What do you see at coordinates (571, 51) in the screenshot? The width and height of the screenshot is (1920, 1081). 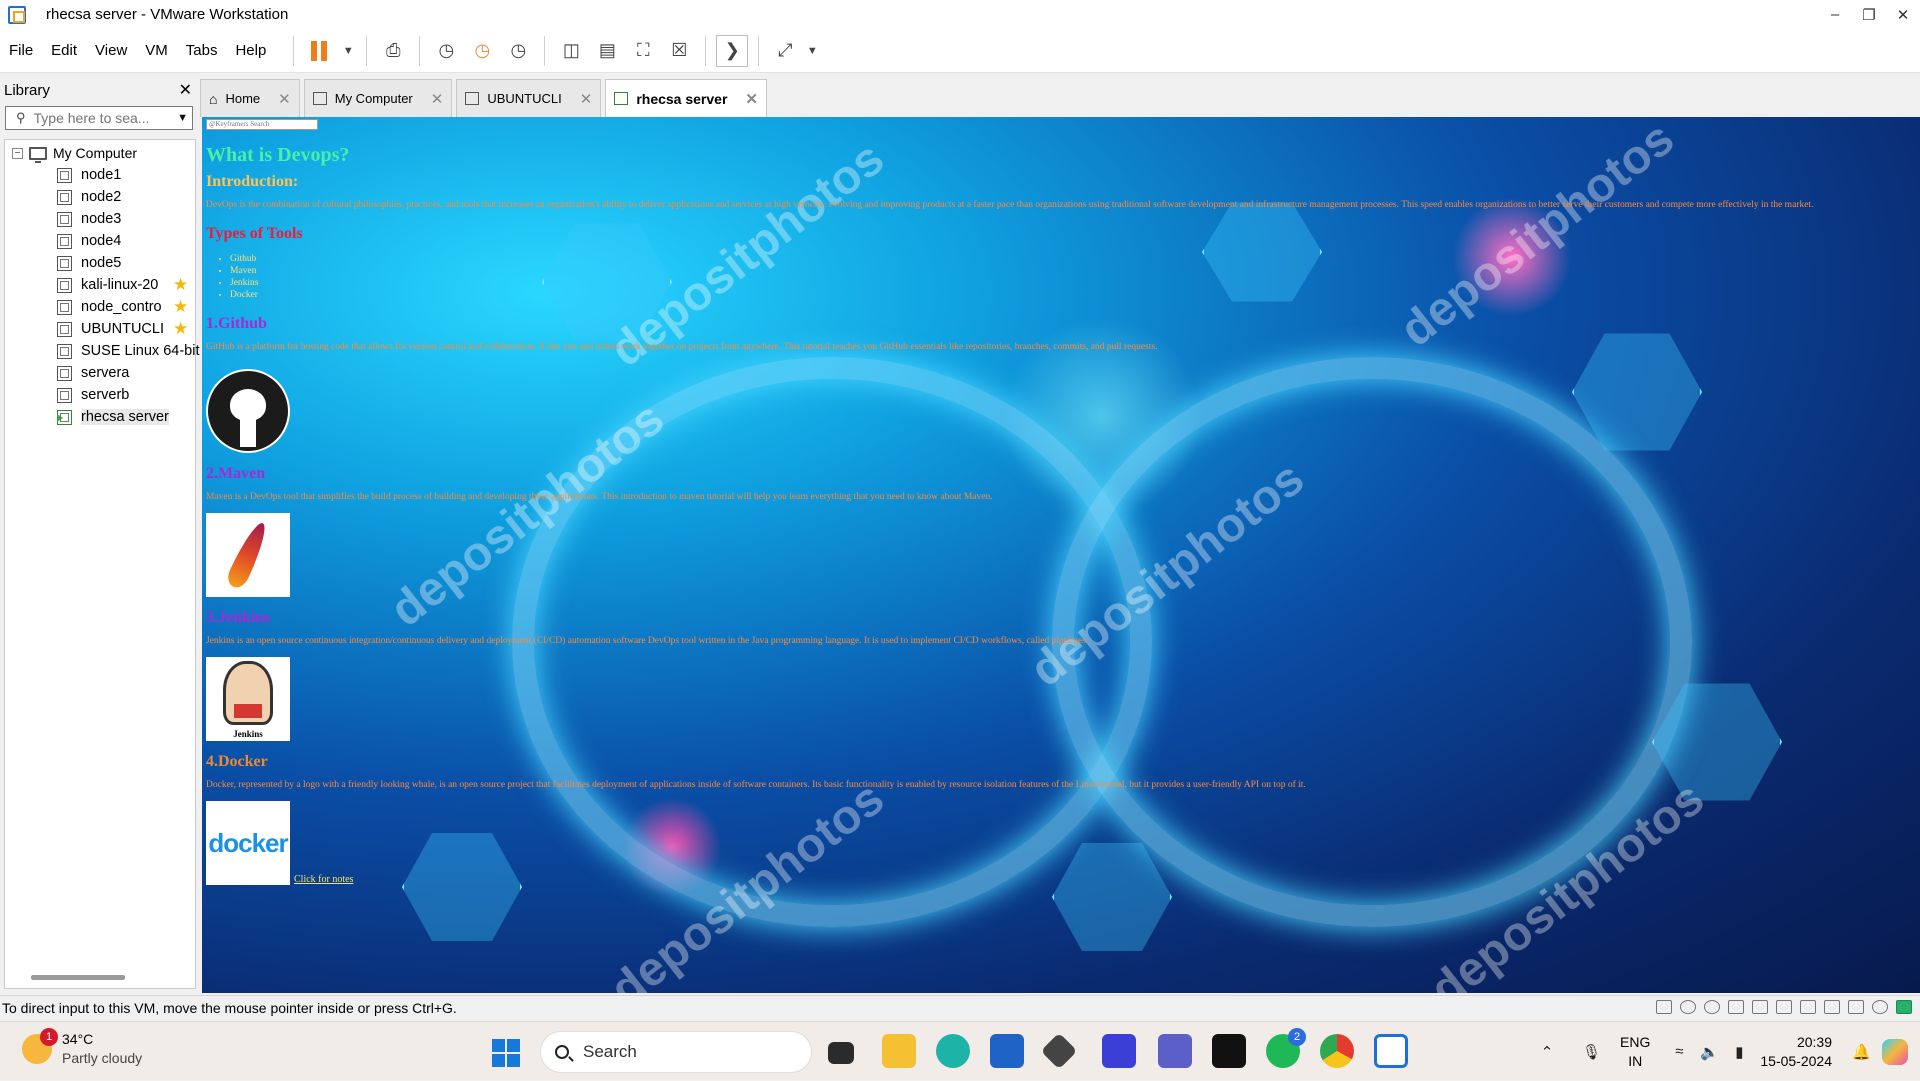 I see `show-library-icon: ◫` at bounding box center [571, 51].